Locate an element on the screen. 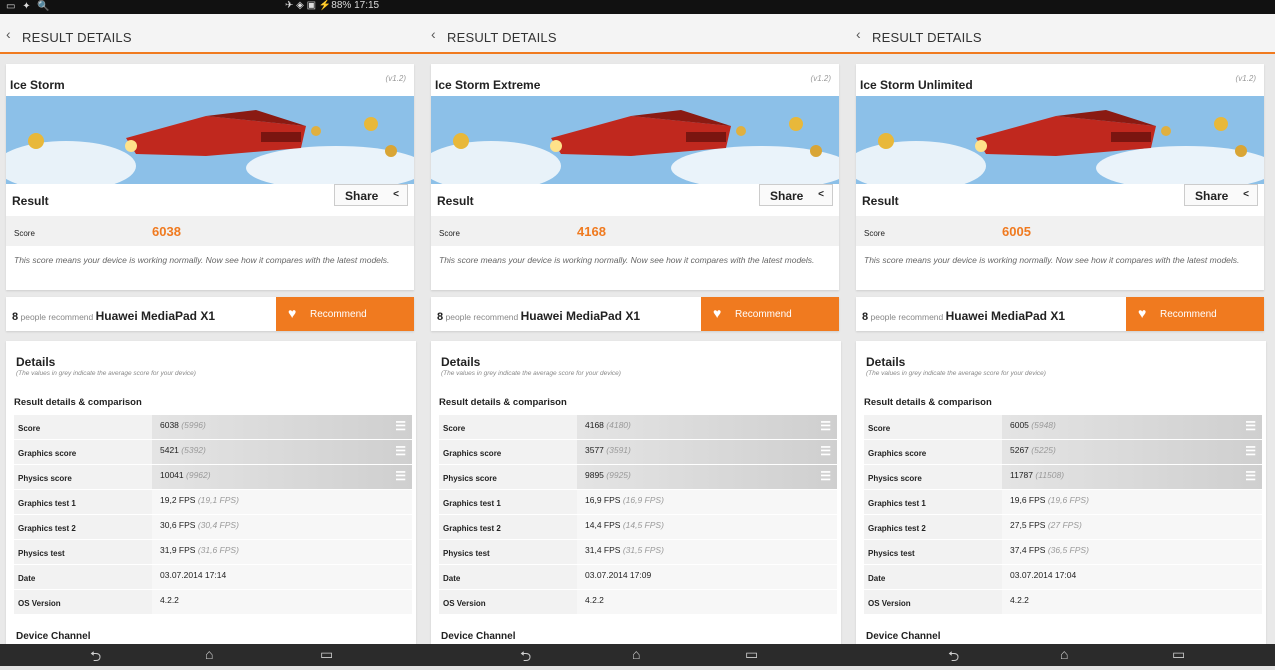 This screenshot has height=670, width=1275. table-row: Graphics test 1 16,9 FPS (16,9 FPS) is located at coordinates (638, 502).